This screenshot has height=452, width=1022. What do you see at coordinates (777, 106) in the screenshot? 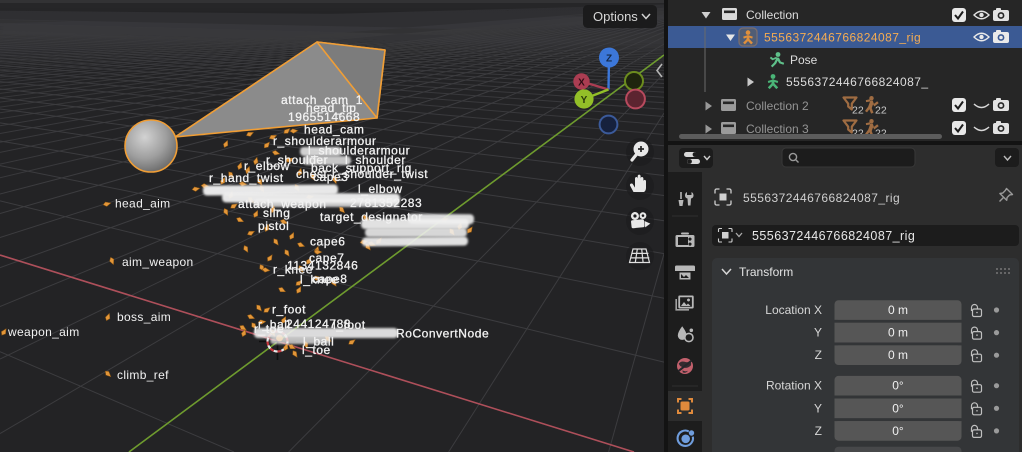
I see `svg-text: Collection 2` at bounding box center [777, 106].